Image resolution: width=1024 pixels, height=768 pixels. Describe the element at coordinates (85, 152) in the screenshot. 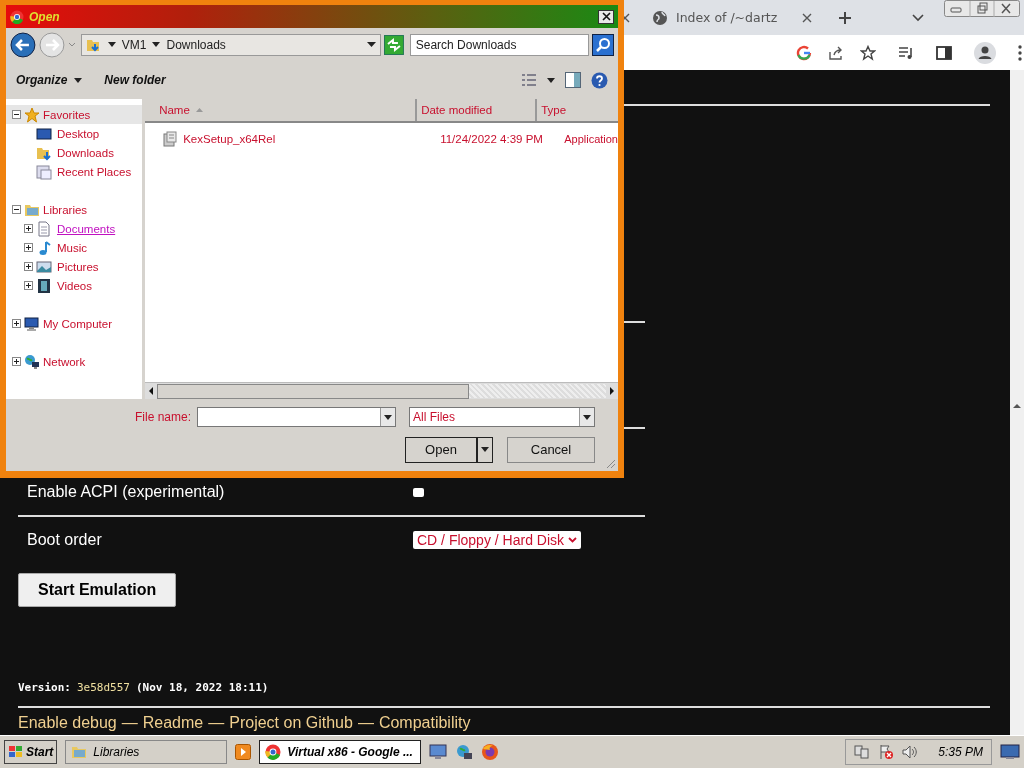

I see `tree-item: Downloads` at that location.